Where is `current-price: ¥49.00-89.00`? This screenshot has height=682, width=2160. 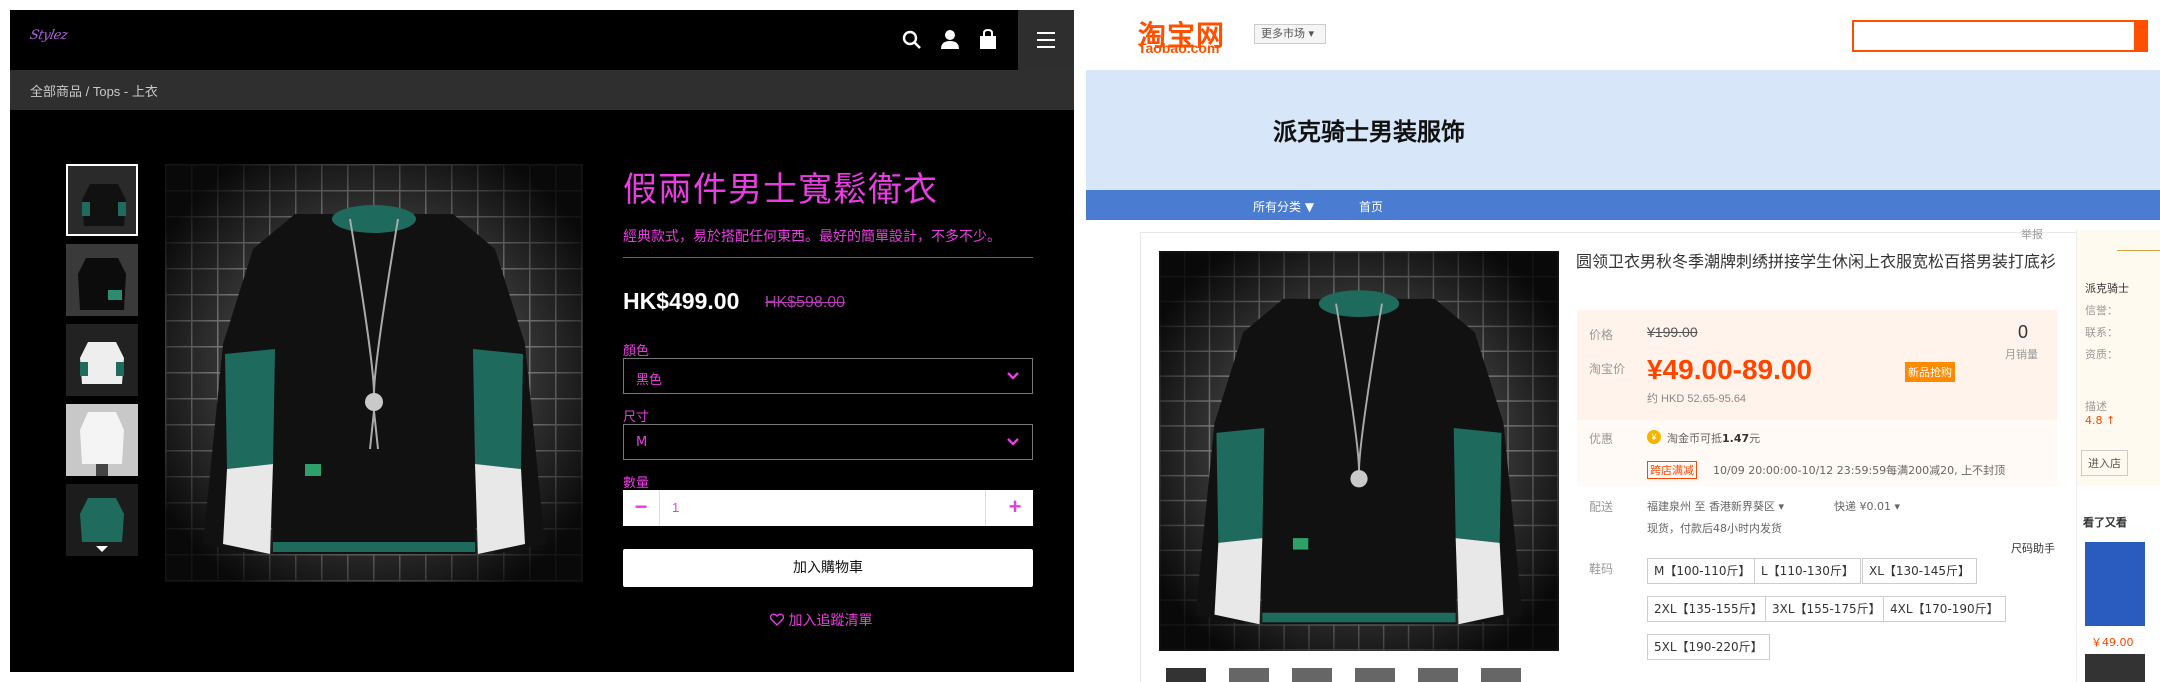
current-price: ¥49.00-89.00 is located at coordinates (1730, 369).